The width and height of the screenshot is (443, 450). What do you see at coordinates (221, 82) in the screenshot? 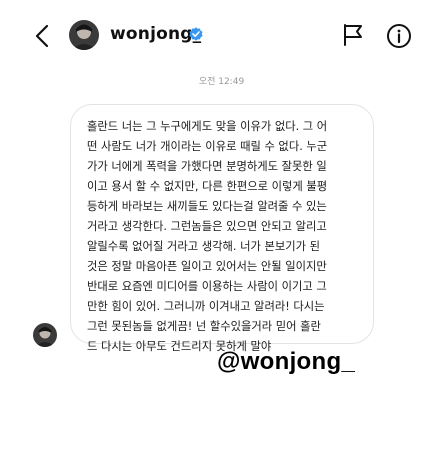
I see `message-timestamp: 오전 12:49` at bounding box center [221, 82].